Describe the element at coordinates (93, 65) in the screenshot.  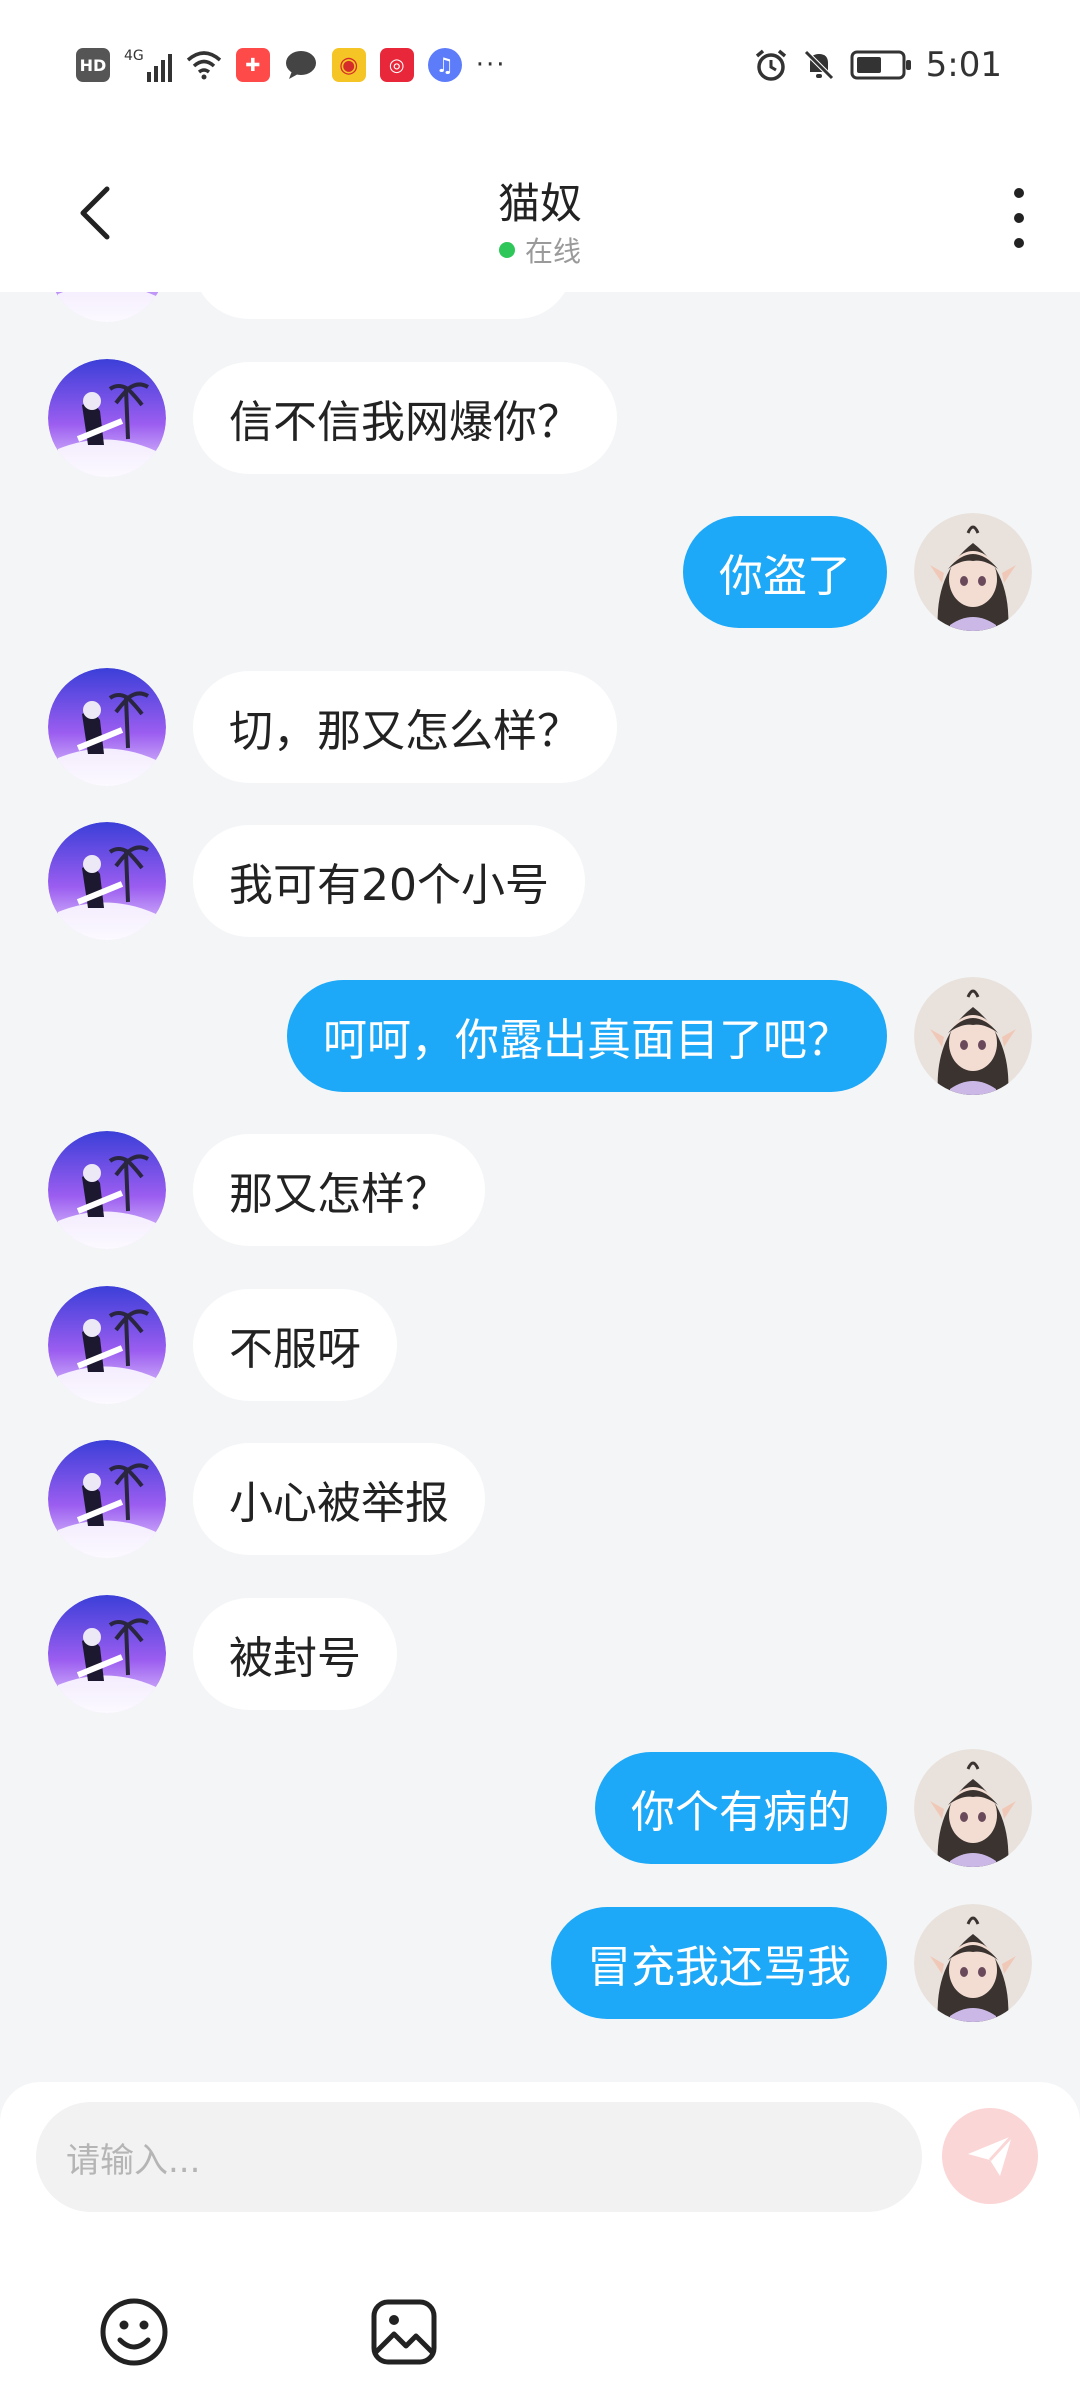
I see `hd-icon: HD` at that location.